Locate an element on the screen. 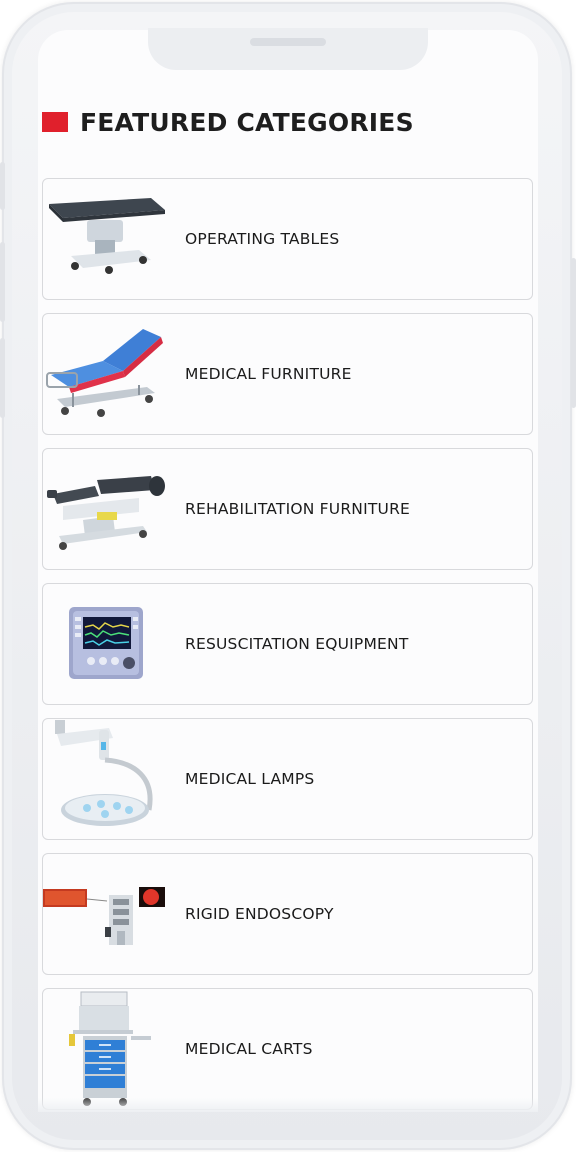 The height and width of the screenshot is (1152, 576). screen-bottom-edge is located at coordinates (288, 1105).